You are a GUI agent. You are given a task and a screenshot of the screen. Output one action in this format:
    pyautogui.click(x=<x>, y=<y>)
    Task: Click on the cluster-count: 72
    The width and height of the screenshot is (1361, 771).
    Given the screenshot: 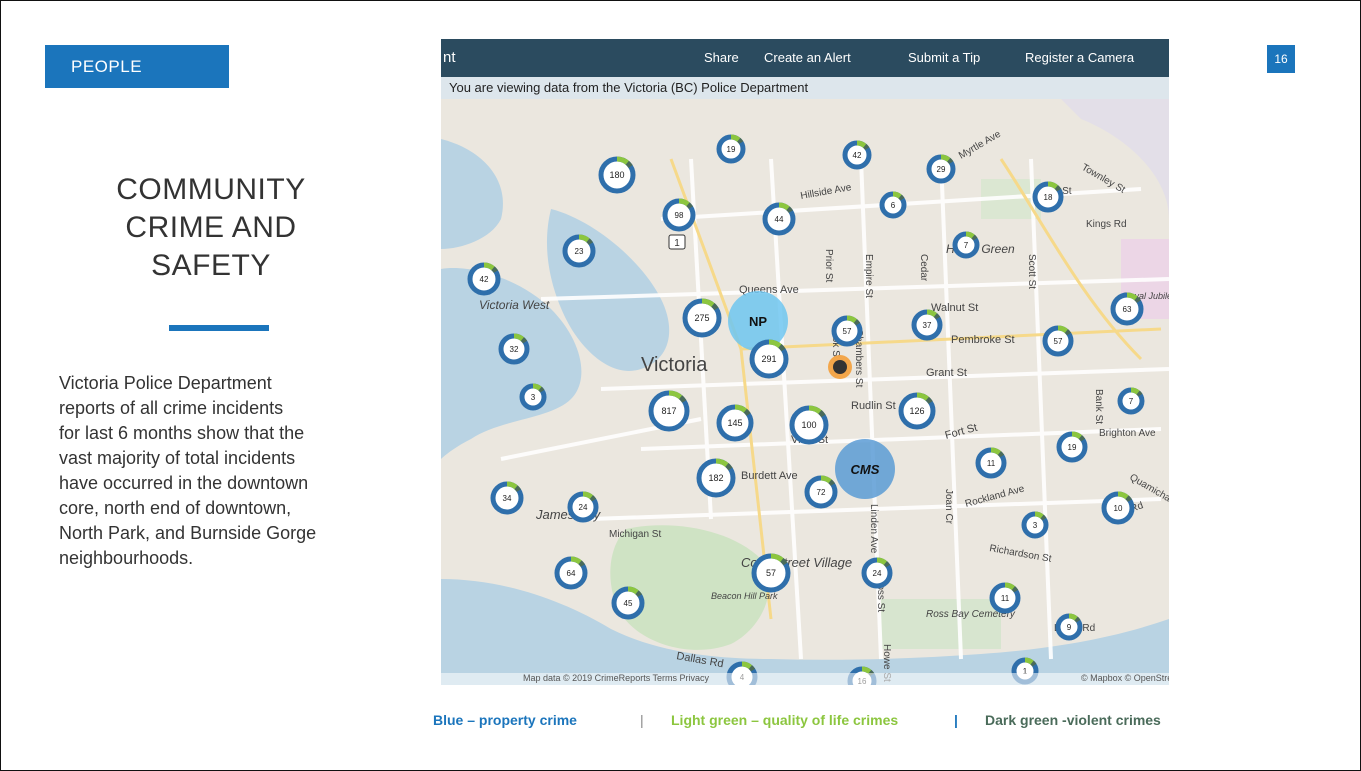 What is the action you would take?
    pyautogui.click(x=821, y=492)
    